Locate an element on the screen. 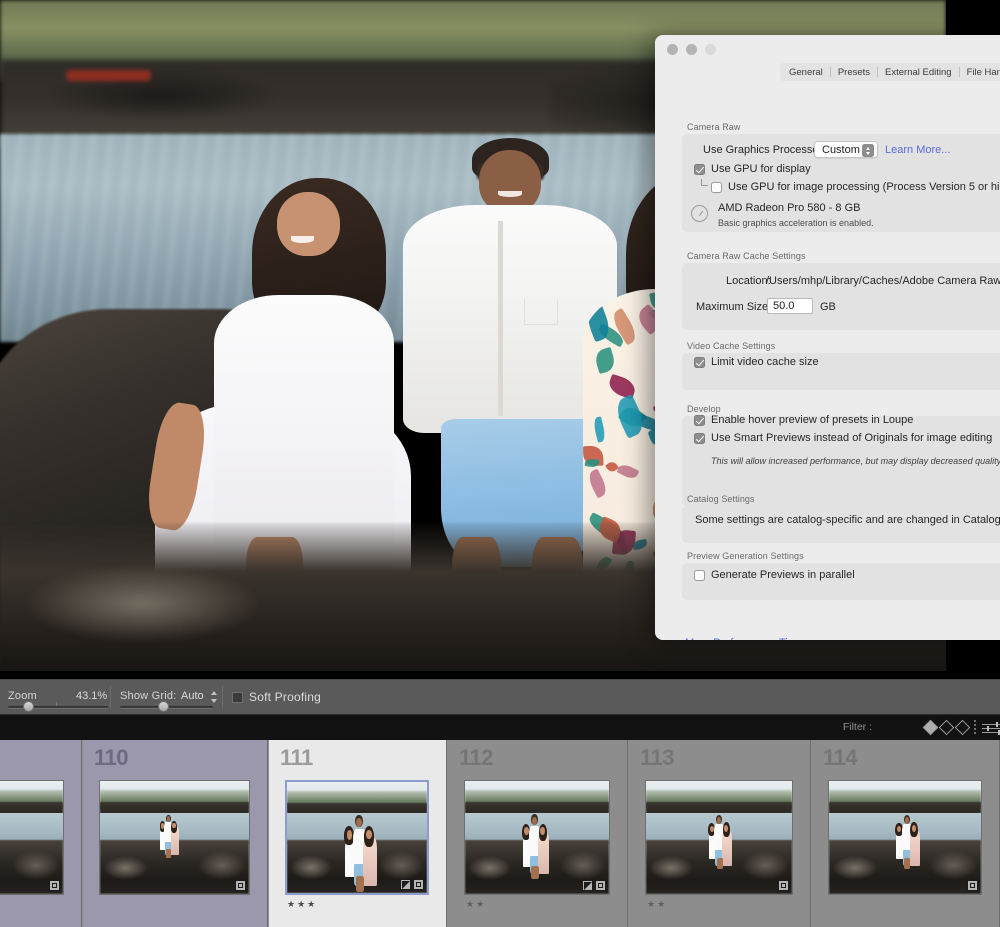  filter-flag-1-icon is located at coordinates (930, 727).